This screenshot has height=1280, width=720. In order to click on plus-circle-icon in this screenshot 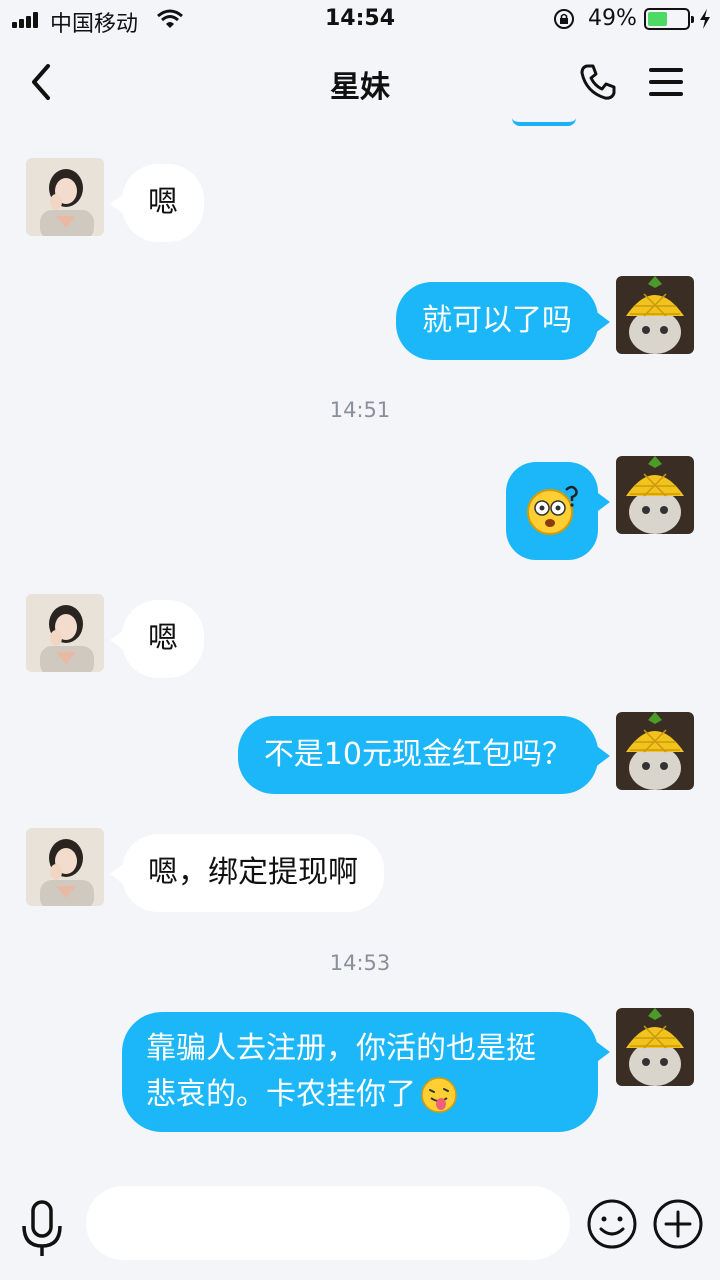, I will do `click(678, 1224)`.